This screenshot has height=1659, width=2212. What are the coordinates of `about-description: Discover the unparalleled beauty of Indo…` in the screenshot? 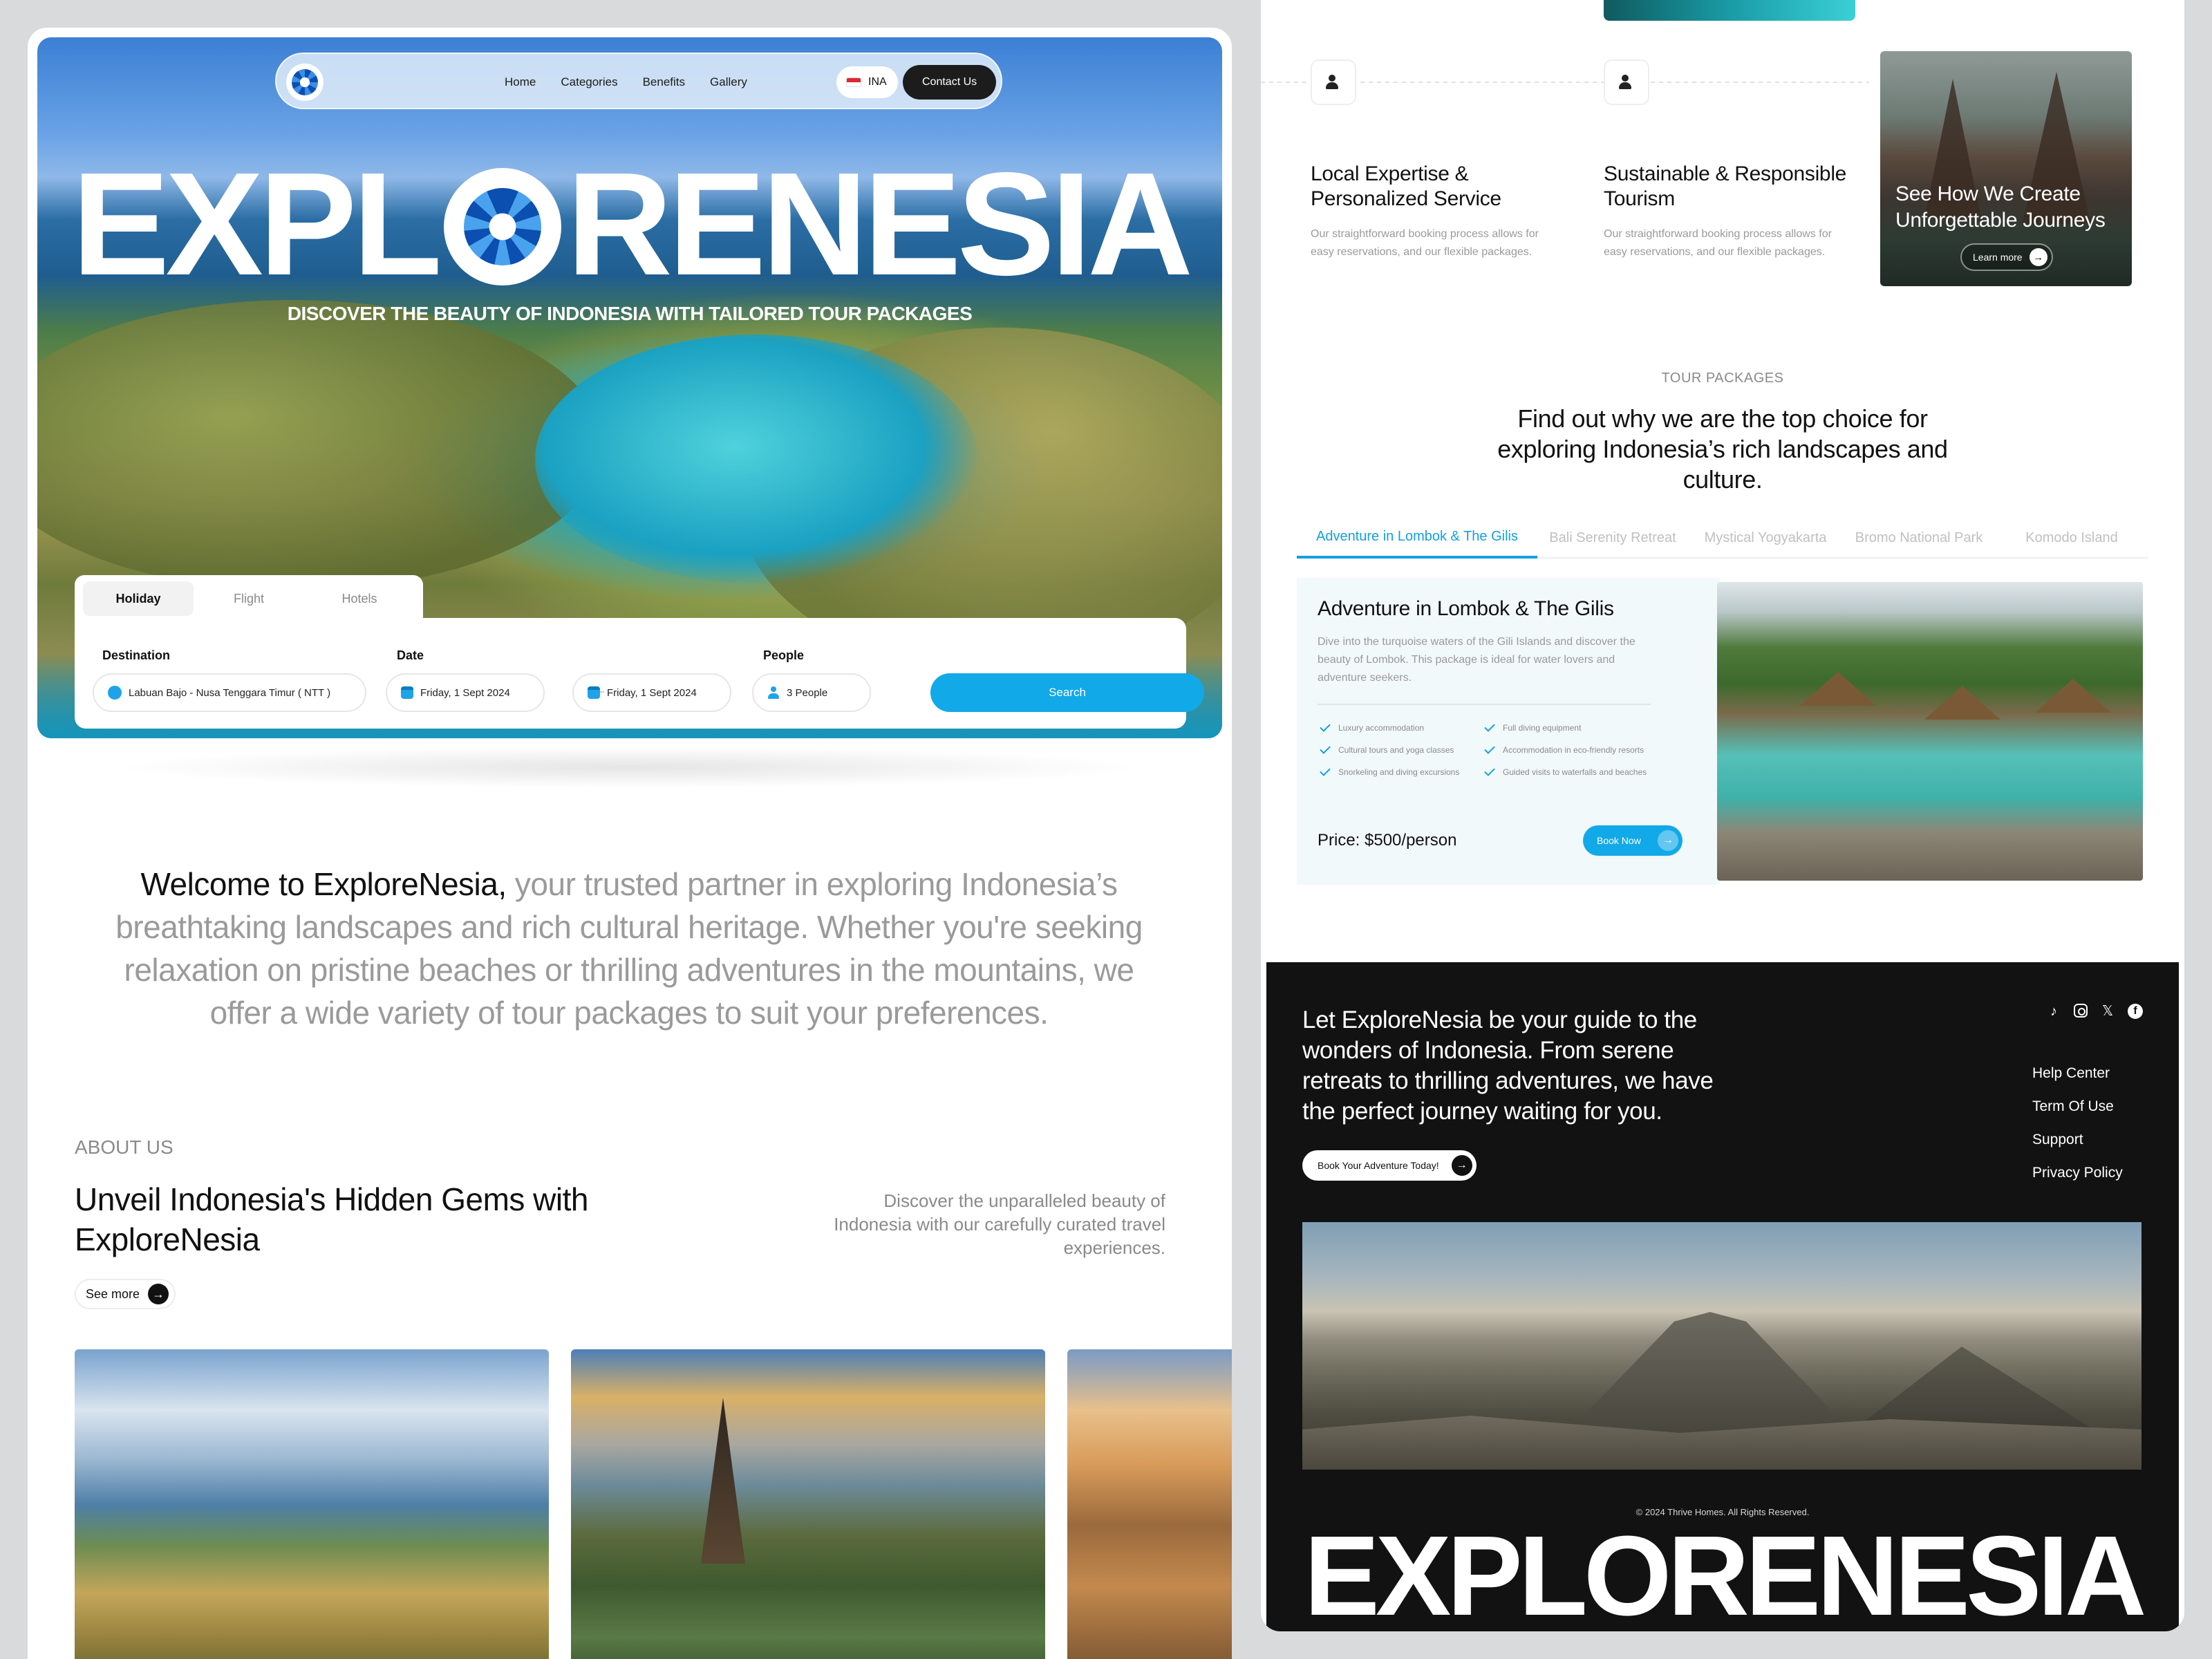 It's located at (999, 1224).